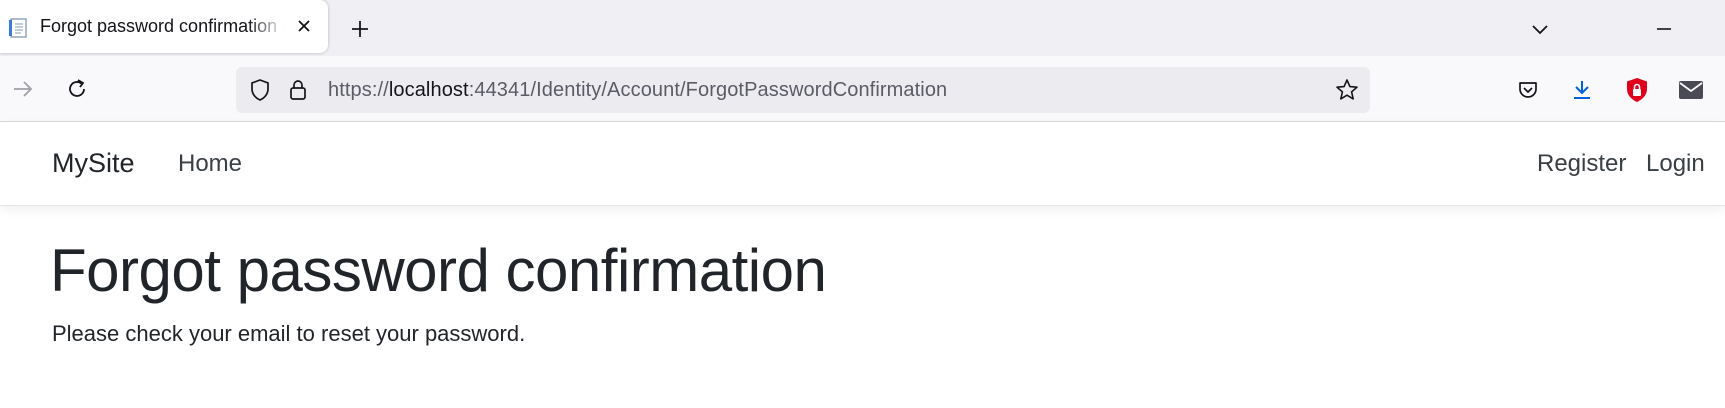 This screenshot has height=408, width=1725. Describe the element at coordinates (77, 89) in the screenshot. I see `reload-icon` at that location.